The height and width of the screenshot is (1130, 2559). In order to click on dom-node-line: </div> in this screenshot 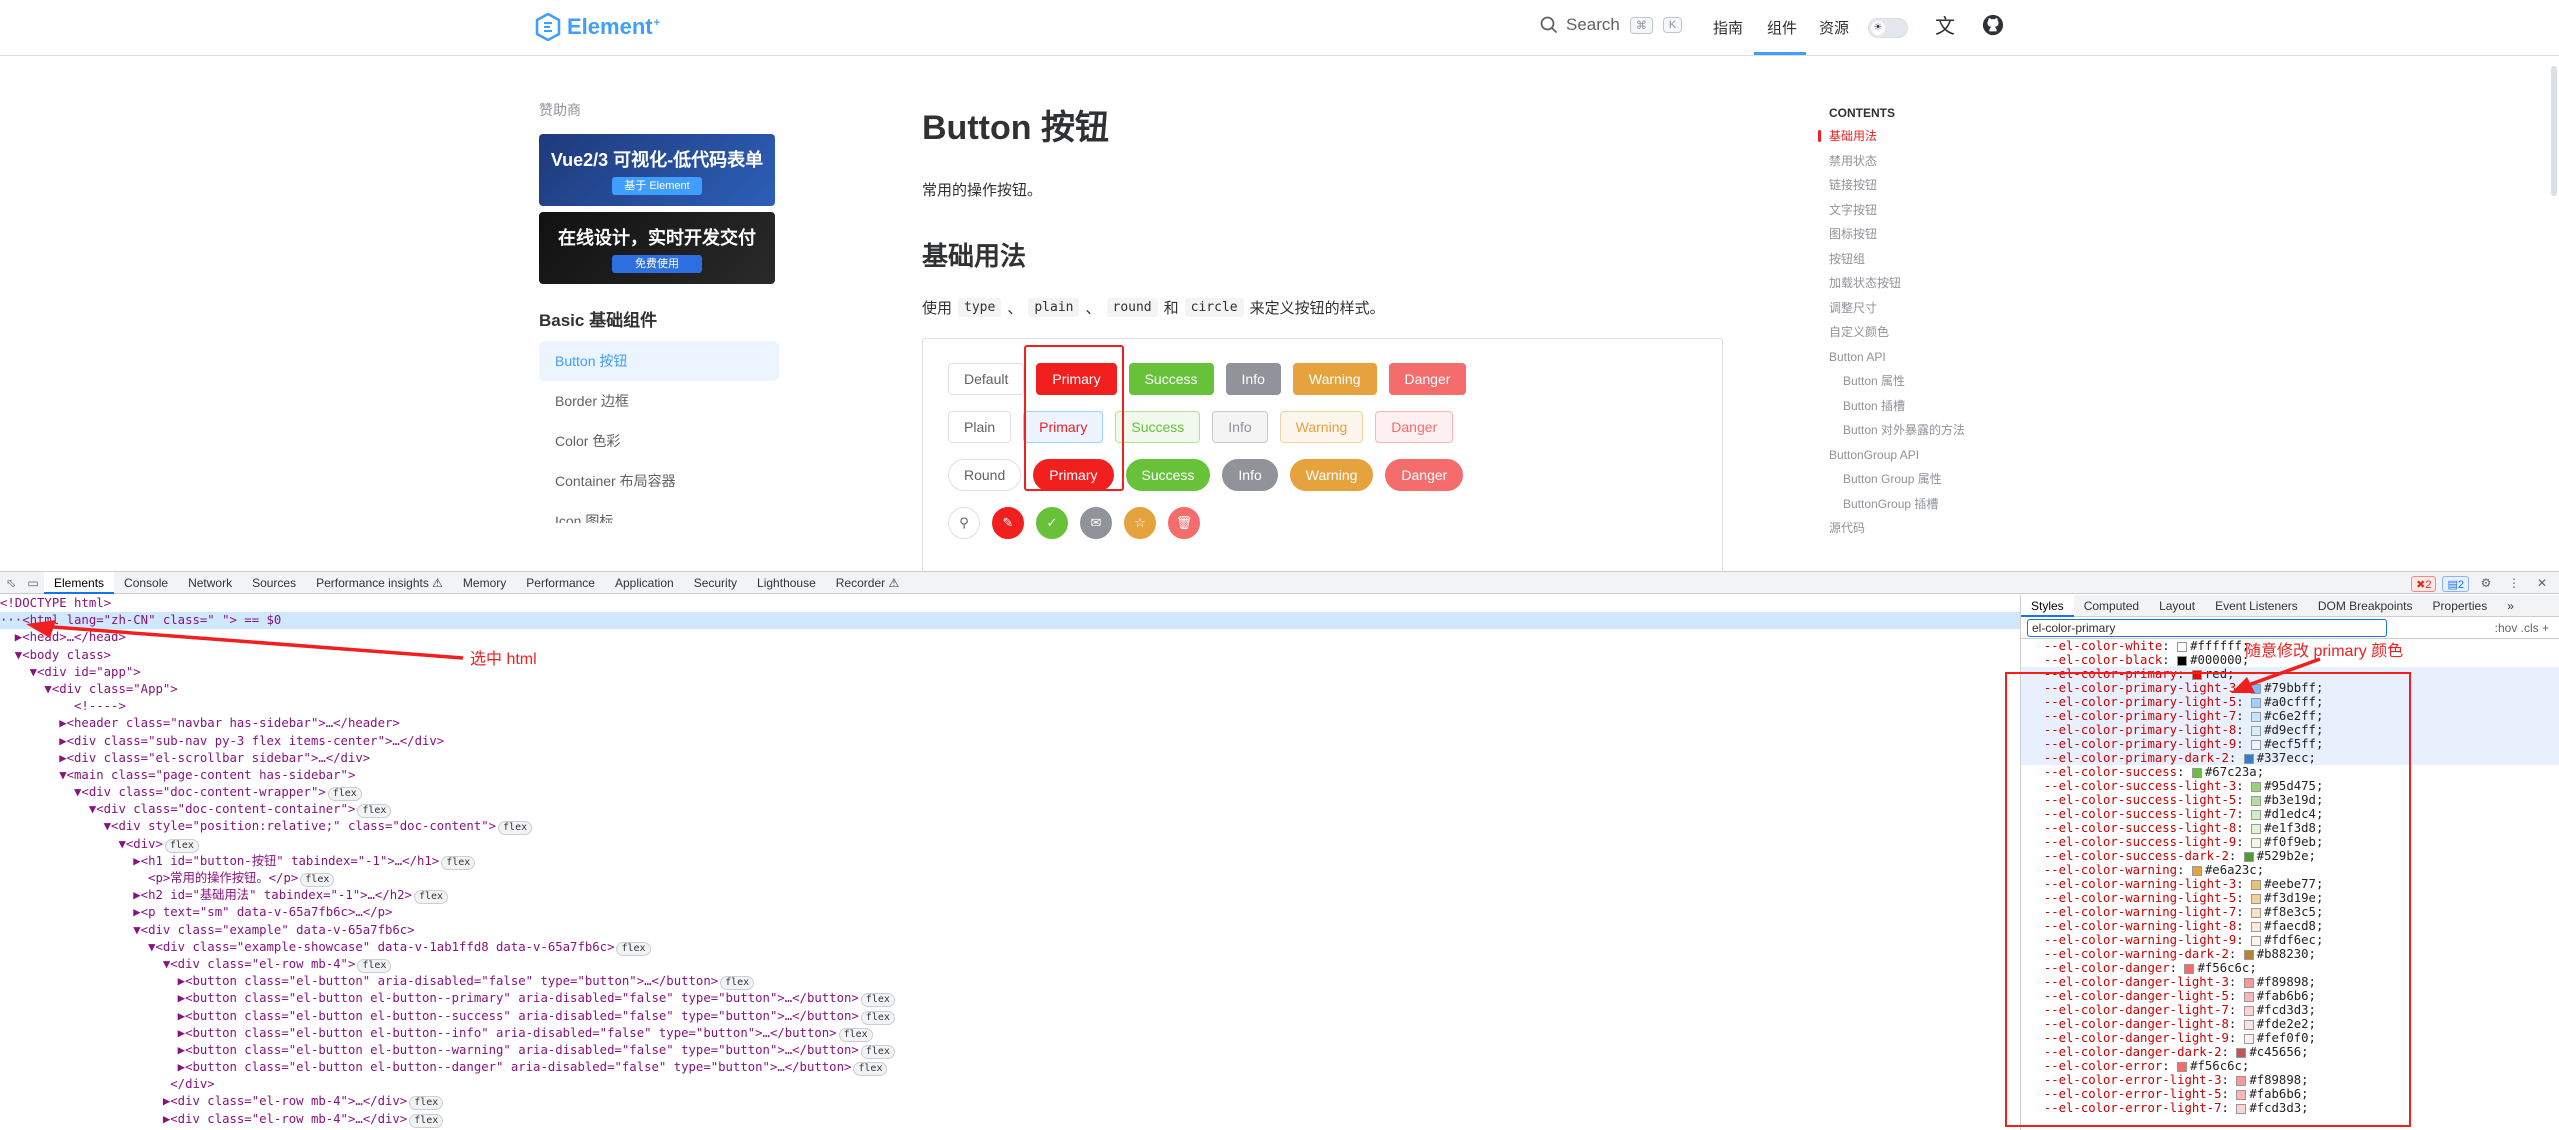, I will do `click(1010, 1084)`.